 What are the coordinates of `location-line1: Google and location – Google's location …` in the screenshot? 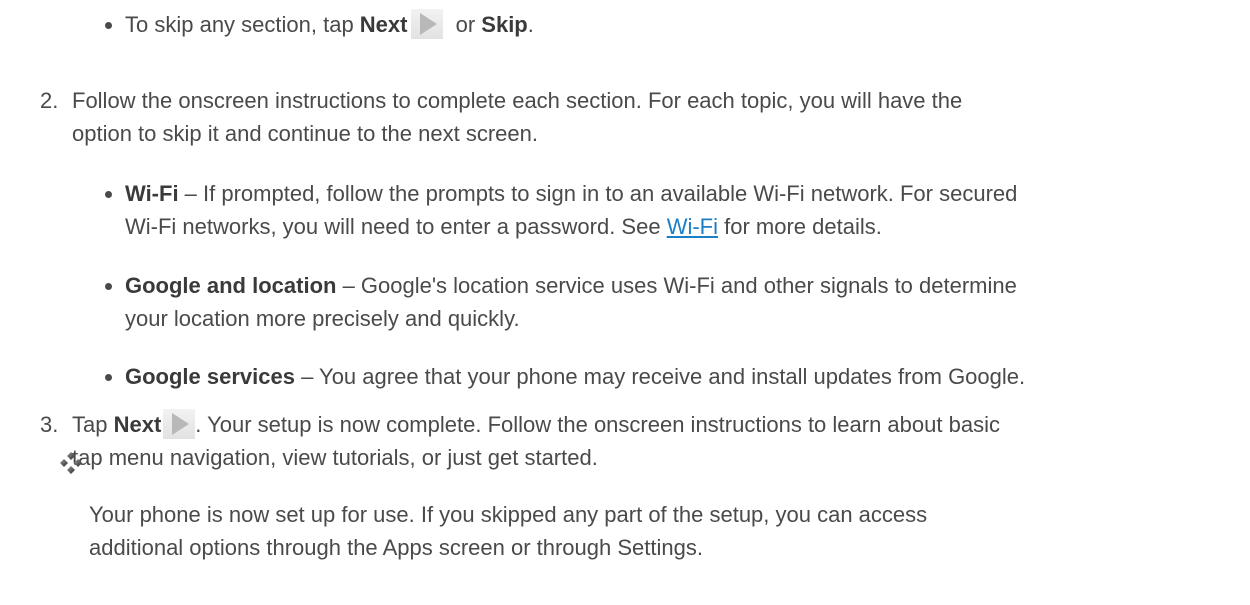 It's located at (571, 285).